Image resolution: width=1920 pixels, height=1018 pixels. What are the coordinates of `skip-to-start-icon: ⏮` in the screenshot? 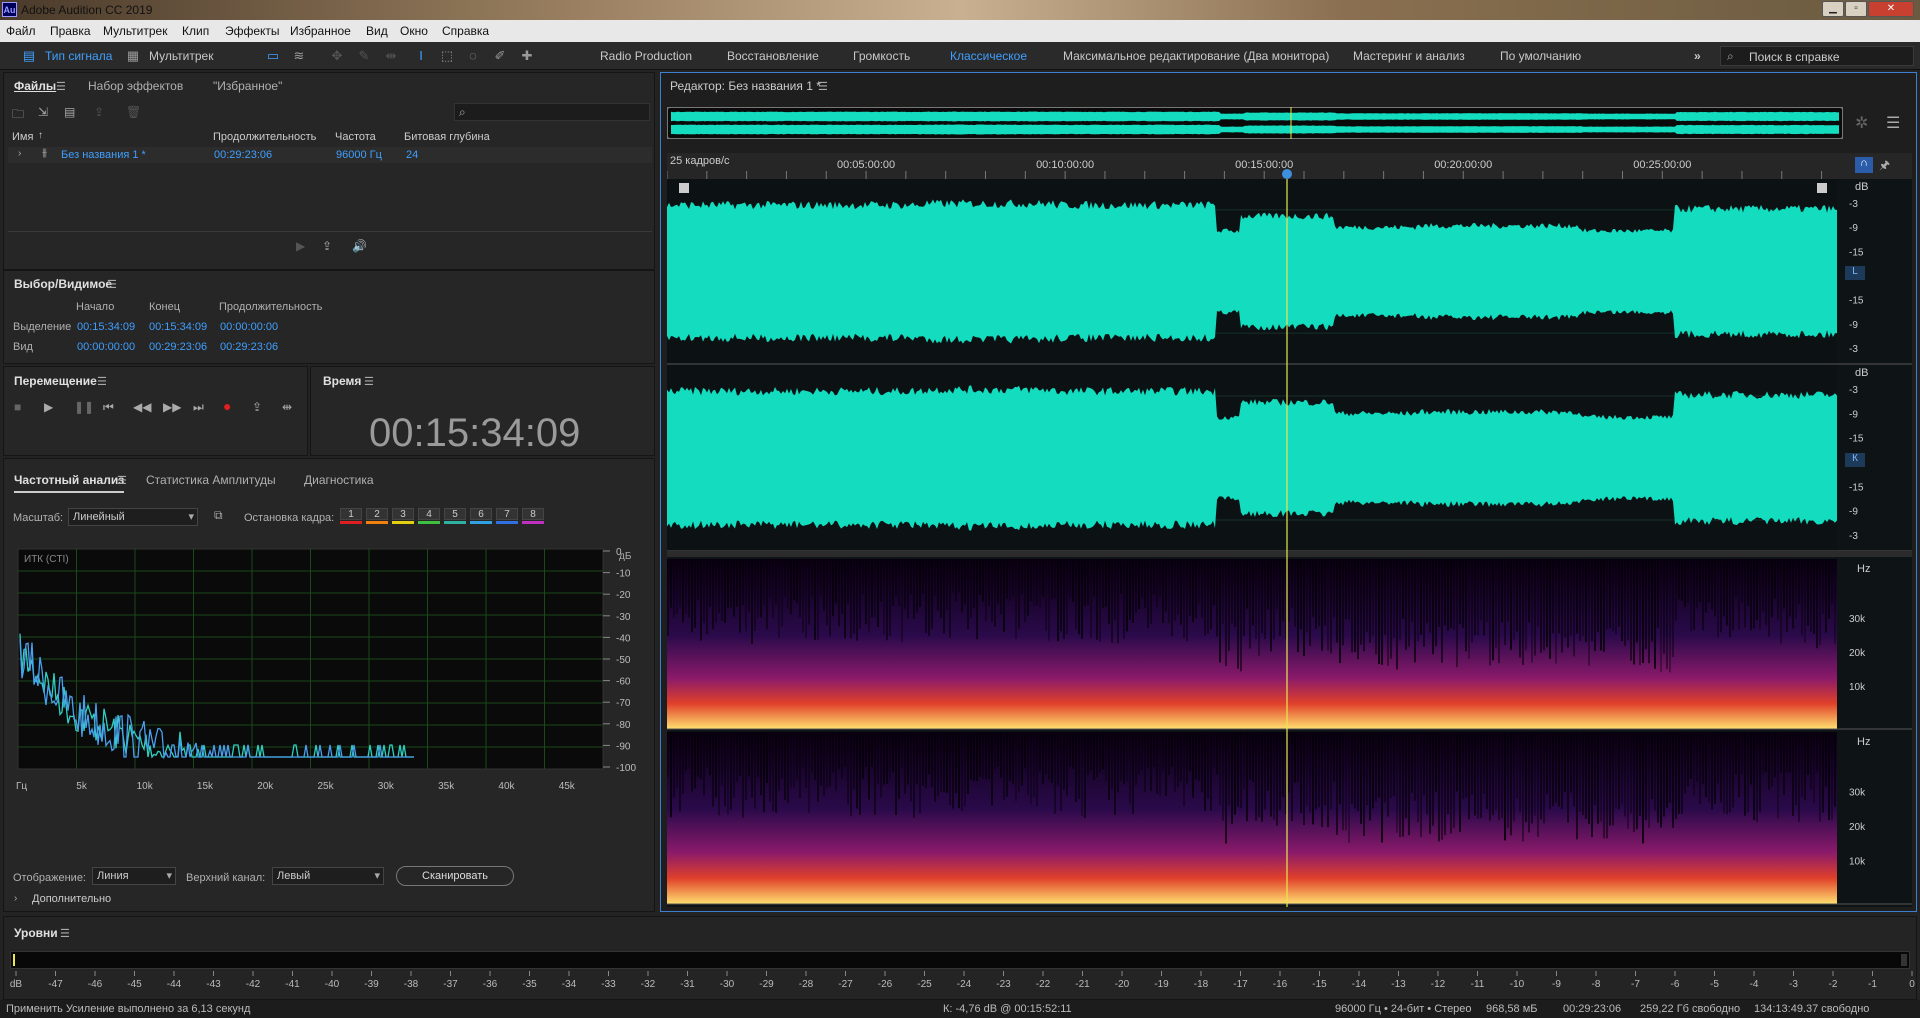 It's located at (108, 407).